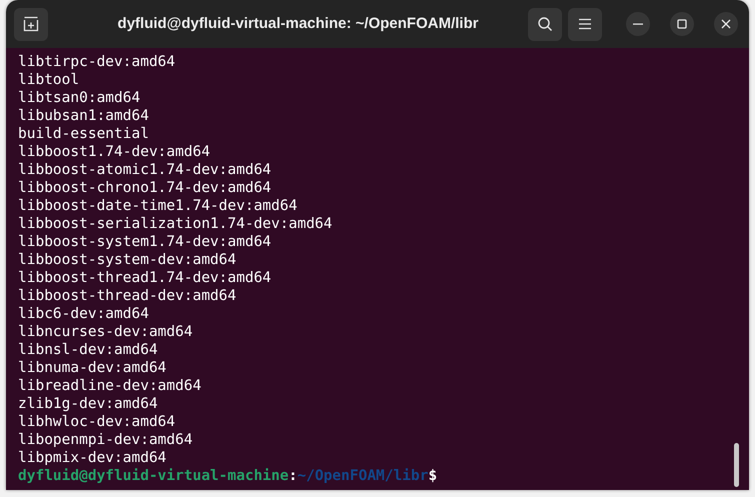 The width and height of the screenshot is (755, 497). Describe the element at coordinates (298, 24) in the screenshot. I see `window-title: dyfluid@dyfluid-virtual-machine: ~/OpenFOAM/libr` at that location.